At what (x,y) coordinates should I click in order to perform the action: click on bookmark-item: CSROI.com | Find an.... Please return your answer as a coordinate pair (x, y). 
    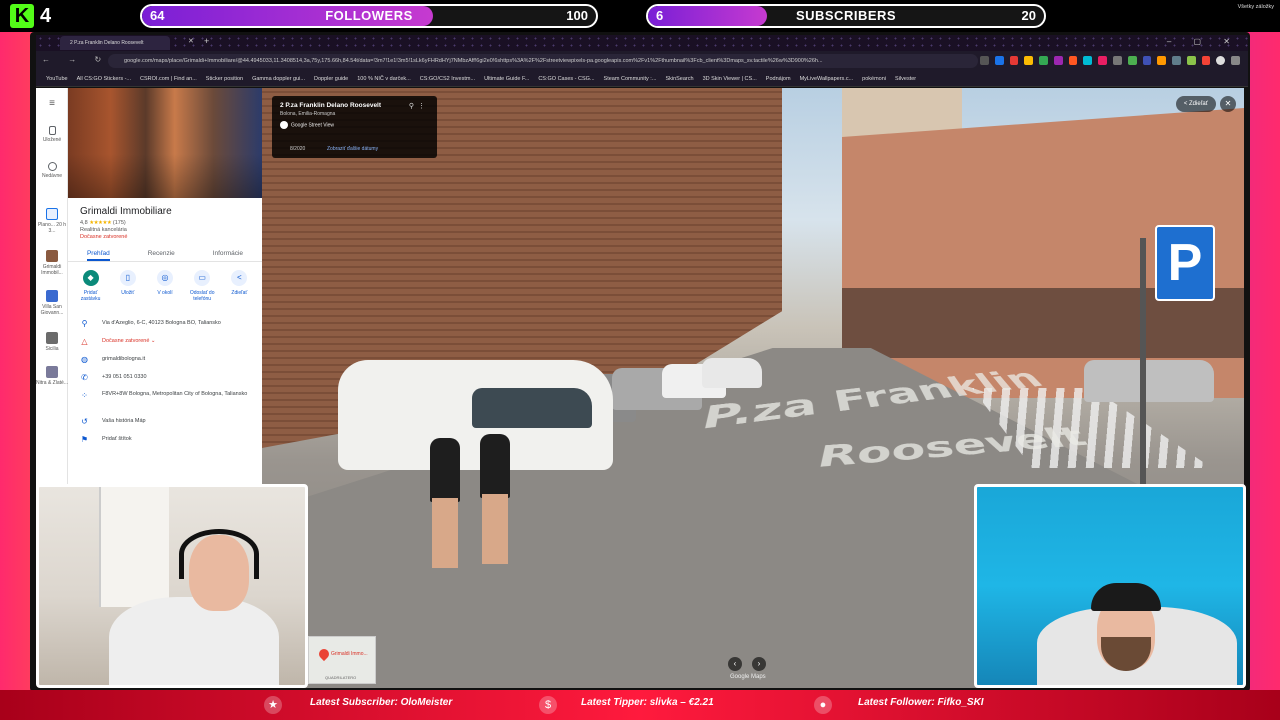
    Looking at the image, I should click on (168, 79).